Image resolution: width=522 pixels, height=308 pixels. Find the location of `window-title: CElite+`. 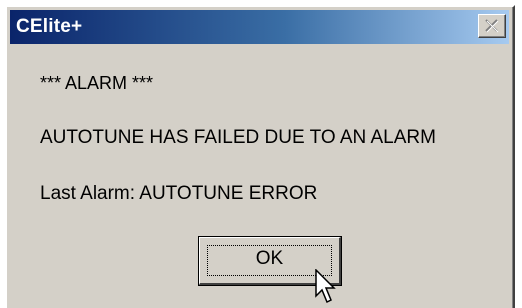

window-title: CElite+ is located at coordinates (49, 26).